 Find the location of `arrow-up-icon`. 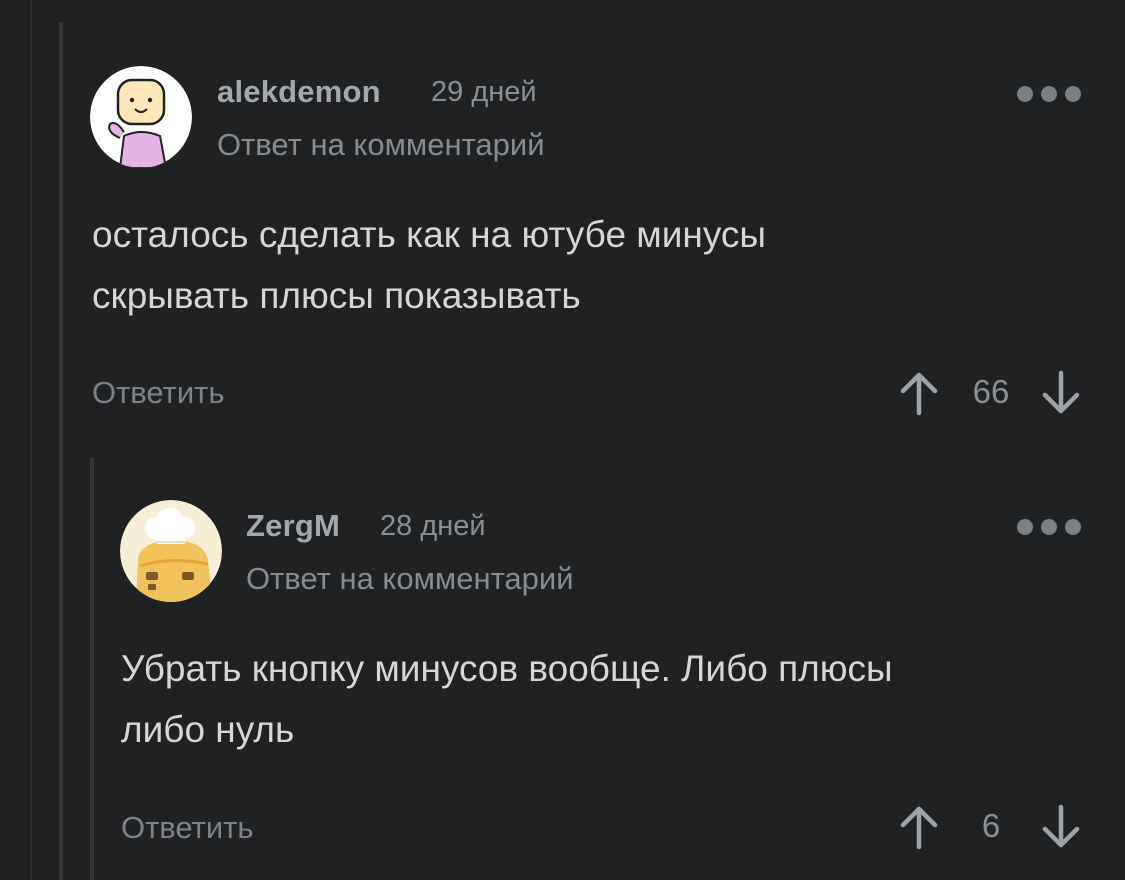

arrow-up-icon is located at coordinates (919, 827).